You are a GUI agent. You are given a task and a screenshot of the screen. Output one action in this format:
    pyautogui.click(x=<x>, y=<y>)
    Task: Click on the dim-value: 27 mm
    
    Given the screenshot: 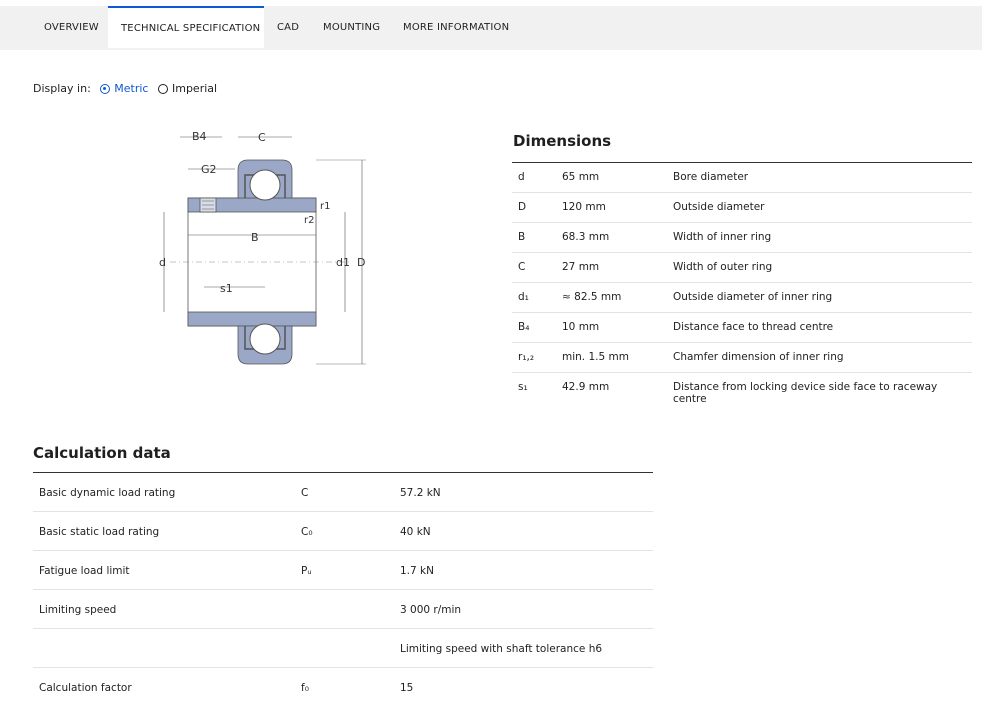 What is the action you would take?
    pyautogui.click(x=581, y=267)
    